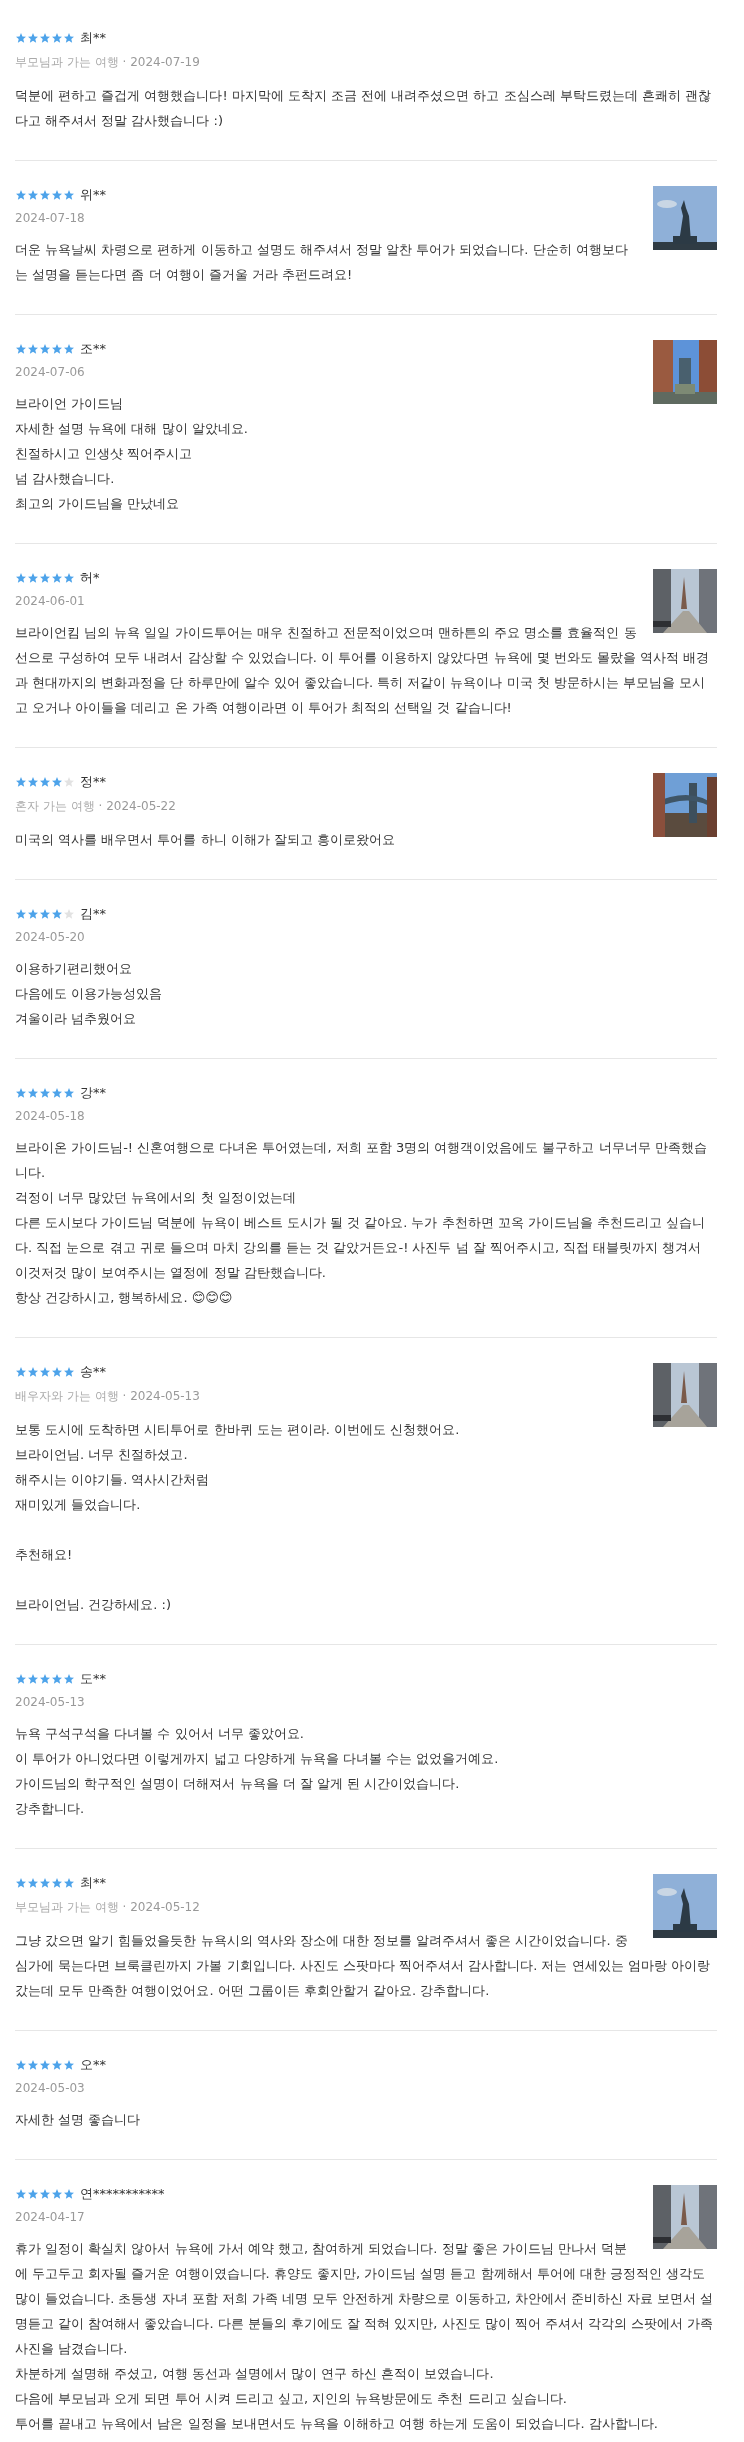 This screenshot has height=2442, width=744. Describe the element at coordinates (104, 454) in the screenshot. I see `review-text: 친절하시고 인생샷 찍어주시고` at that location.